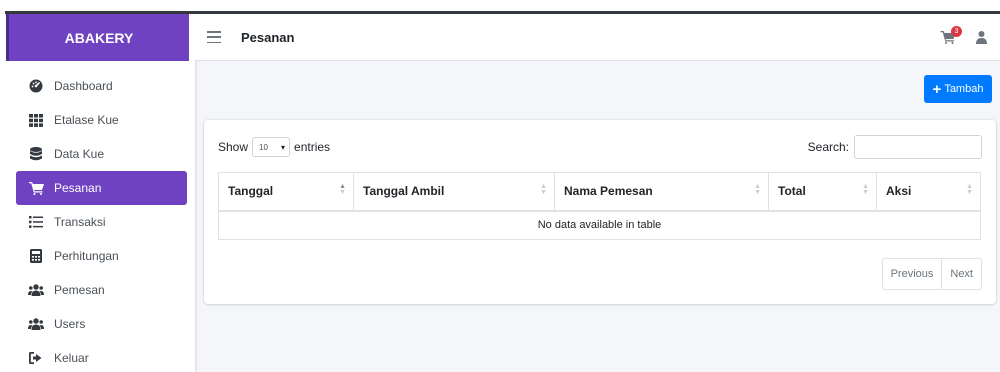  Describe the element at coordinates (918, 147) in the screenshot. I see `search-input` at that location.